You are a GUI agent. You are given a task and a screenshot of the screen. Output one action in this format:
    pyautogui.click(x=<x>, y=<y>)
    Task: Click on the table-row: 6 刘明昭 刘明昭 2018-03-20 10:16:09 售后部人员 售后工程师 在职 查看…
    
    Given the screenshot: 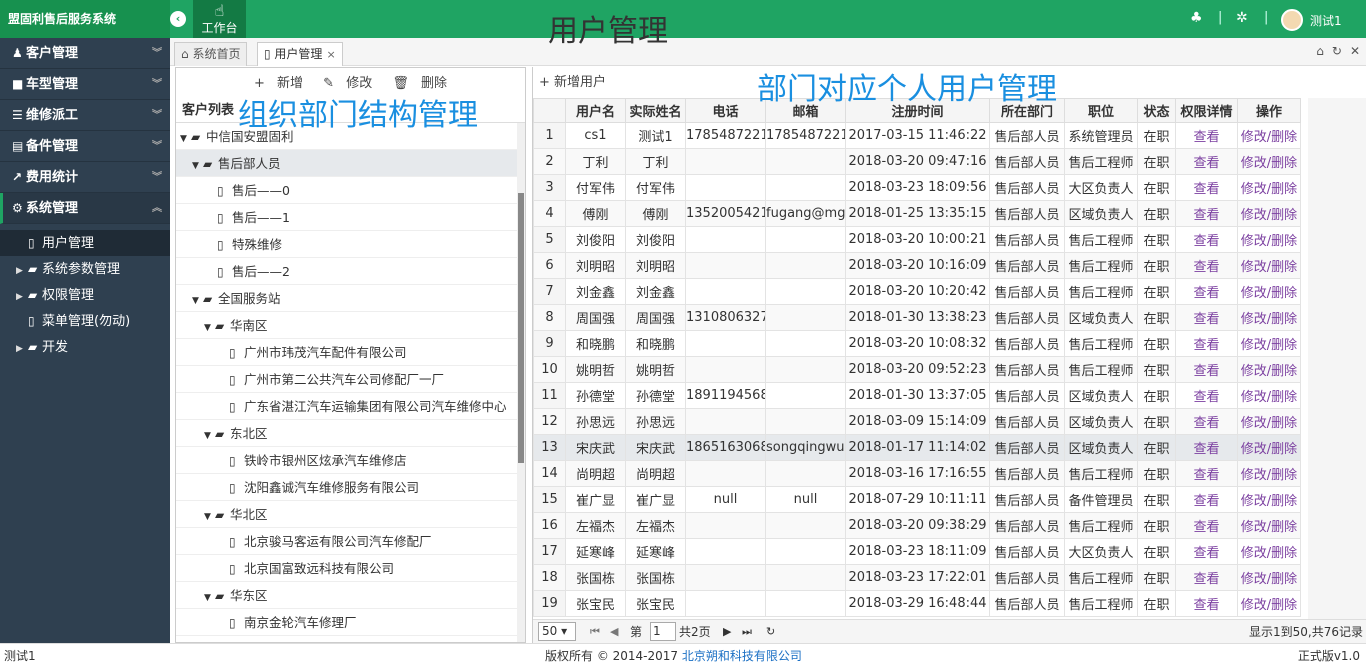 What is the action you would take?
    pyautogui.click(x=917, y=265)
    